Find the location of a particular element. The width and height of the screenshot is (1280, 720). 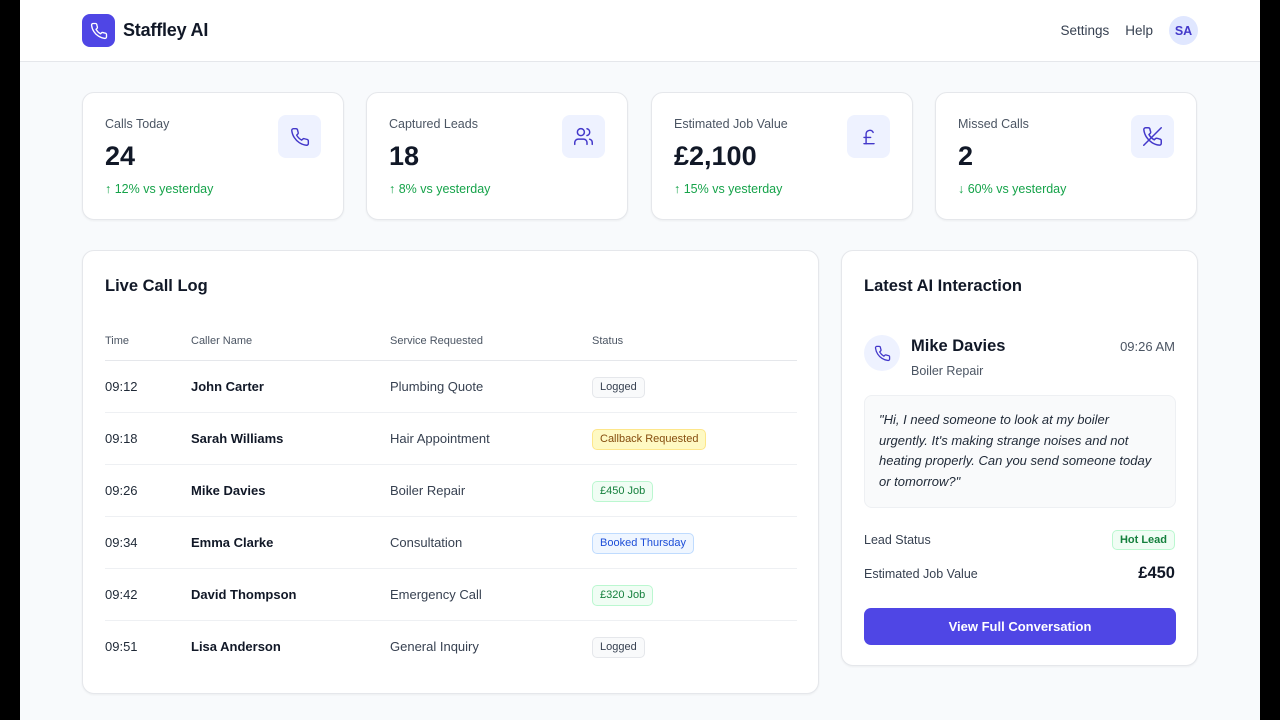

service-requested: Hair Appointment is located at coordinates (440, 438).